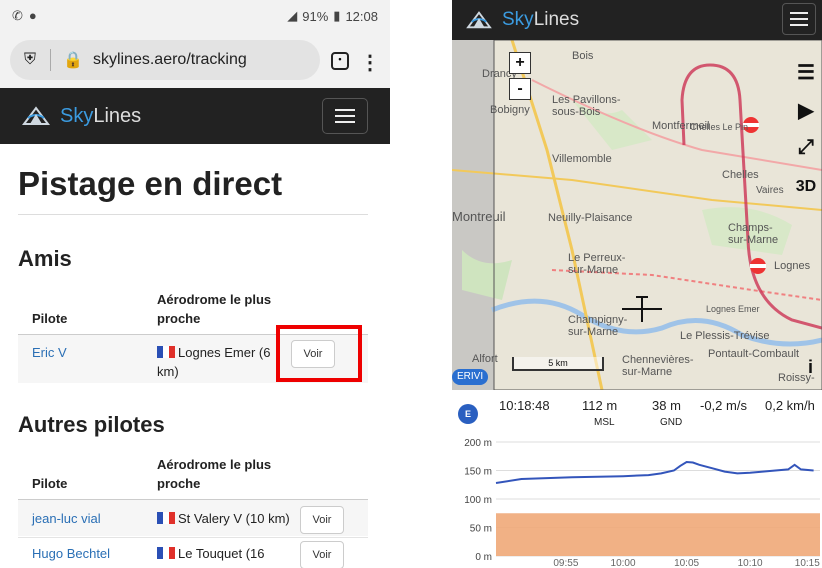 This screenshot has height=568, width=822. I want to click on y-tick-label: 200 m, so click(478, 443).